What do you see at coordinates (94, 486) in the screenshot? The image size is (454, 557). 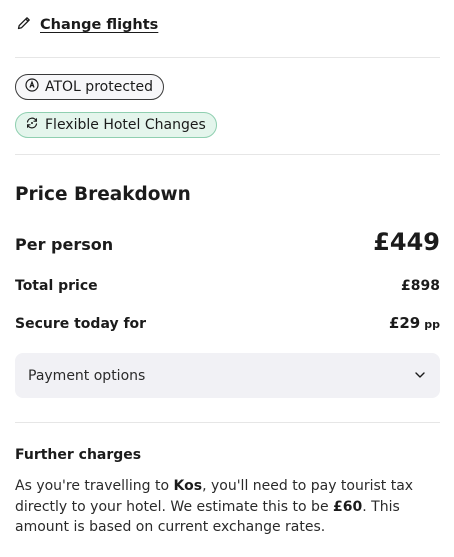 I see `further-charges-text-part: As you're travelling to` at bounding box center [94, 486].